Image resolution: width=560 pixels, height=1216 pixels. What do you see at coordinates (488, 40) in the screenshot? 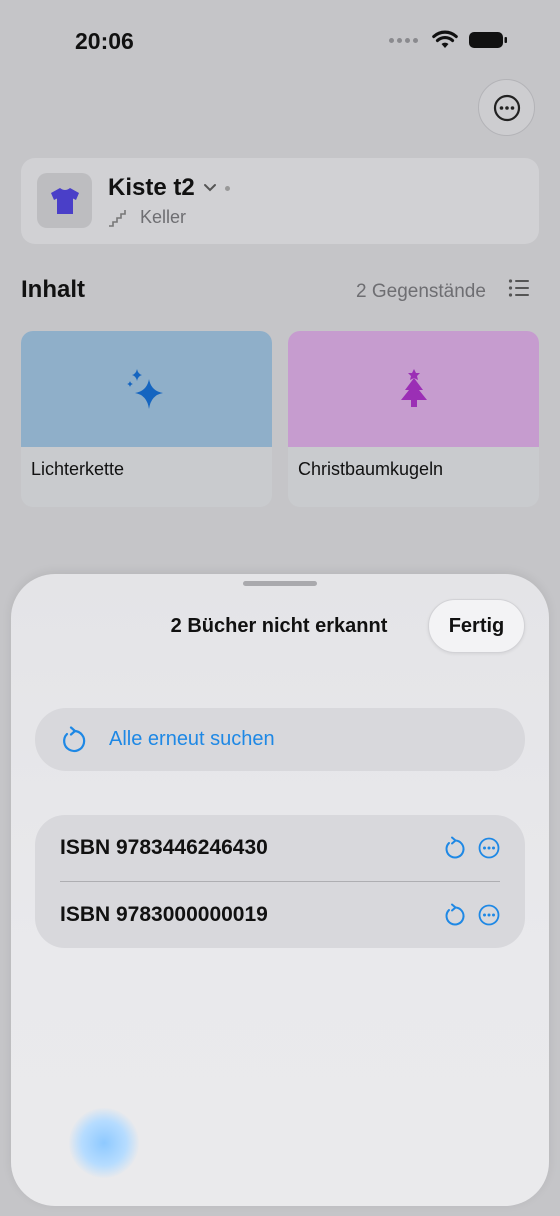
I see `battery-icon` at bounding box center [488, 40].